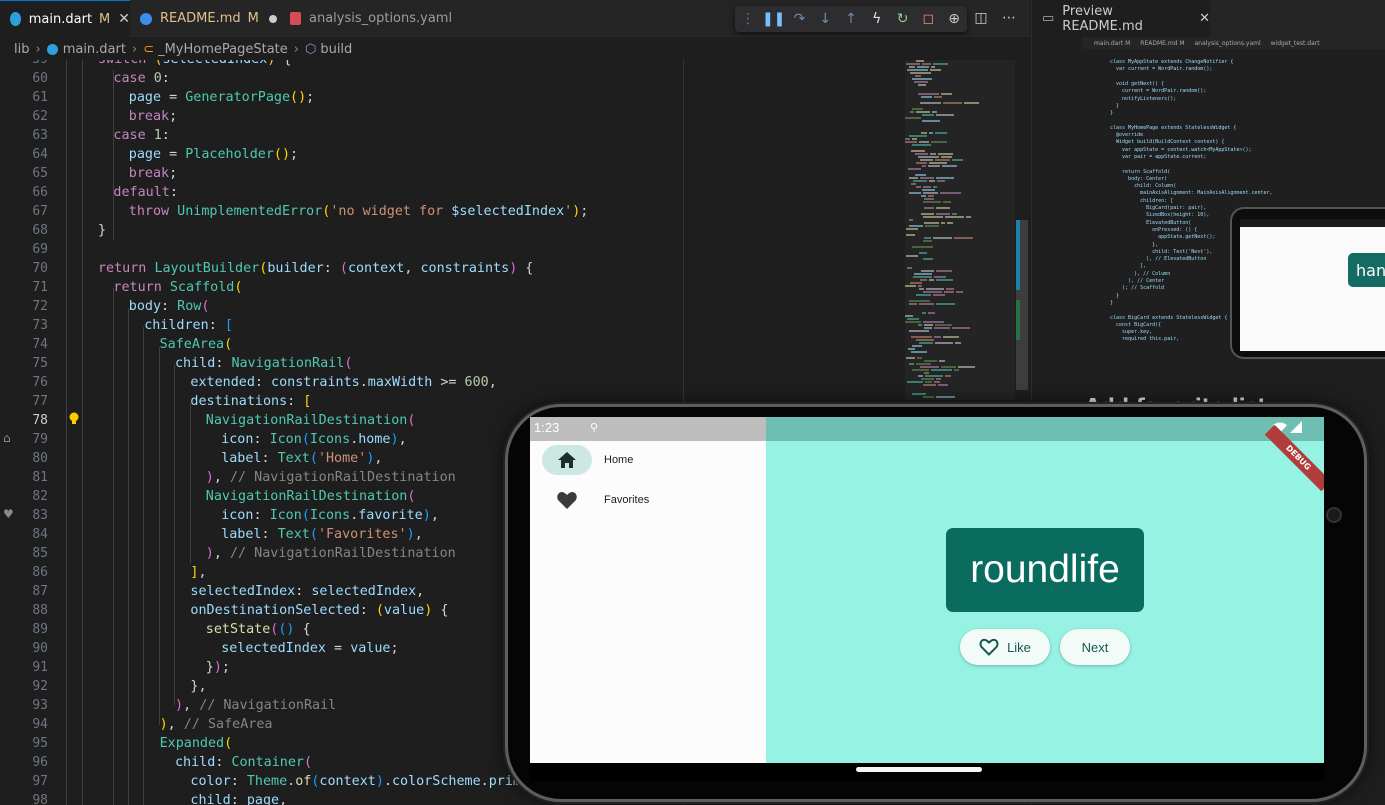 The image size is (1385, 805). What do you see at coordinates (1227, 43) in the screenshot?
I see `mini-tab: analysis_options.yaml` at bounding box center [1227, 43].